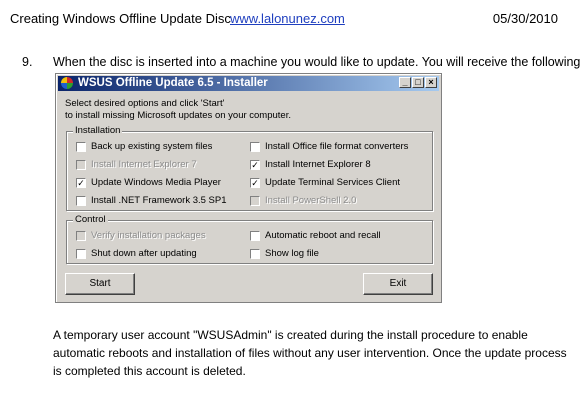 The width and height of the screenshot is (580, 404). Describe the element at coordinates (156, 182) in the screenshot. I see `option-label: Update Windows Media Player` at that location.